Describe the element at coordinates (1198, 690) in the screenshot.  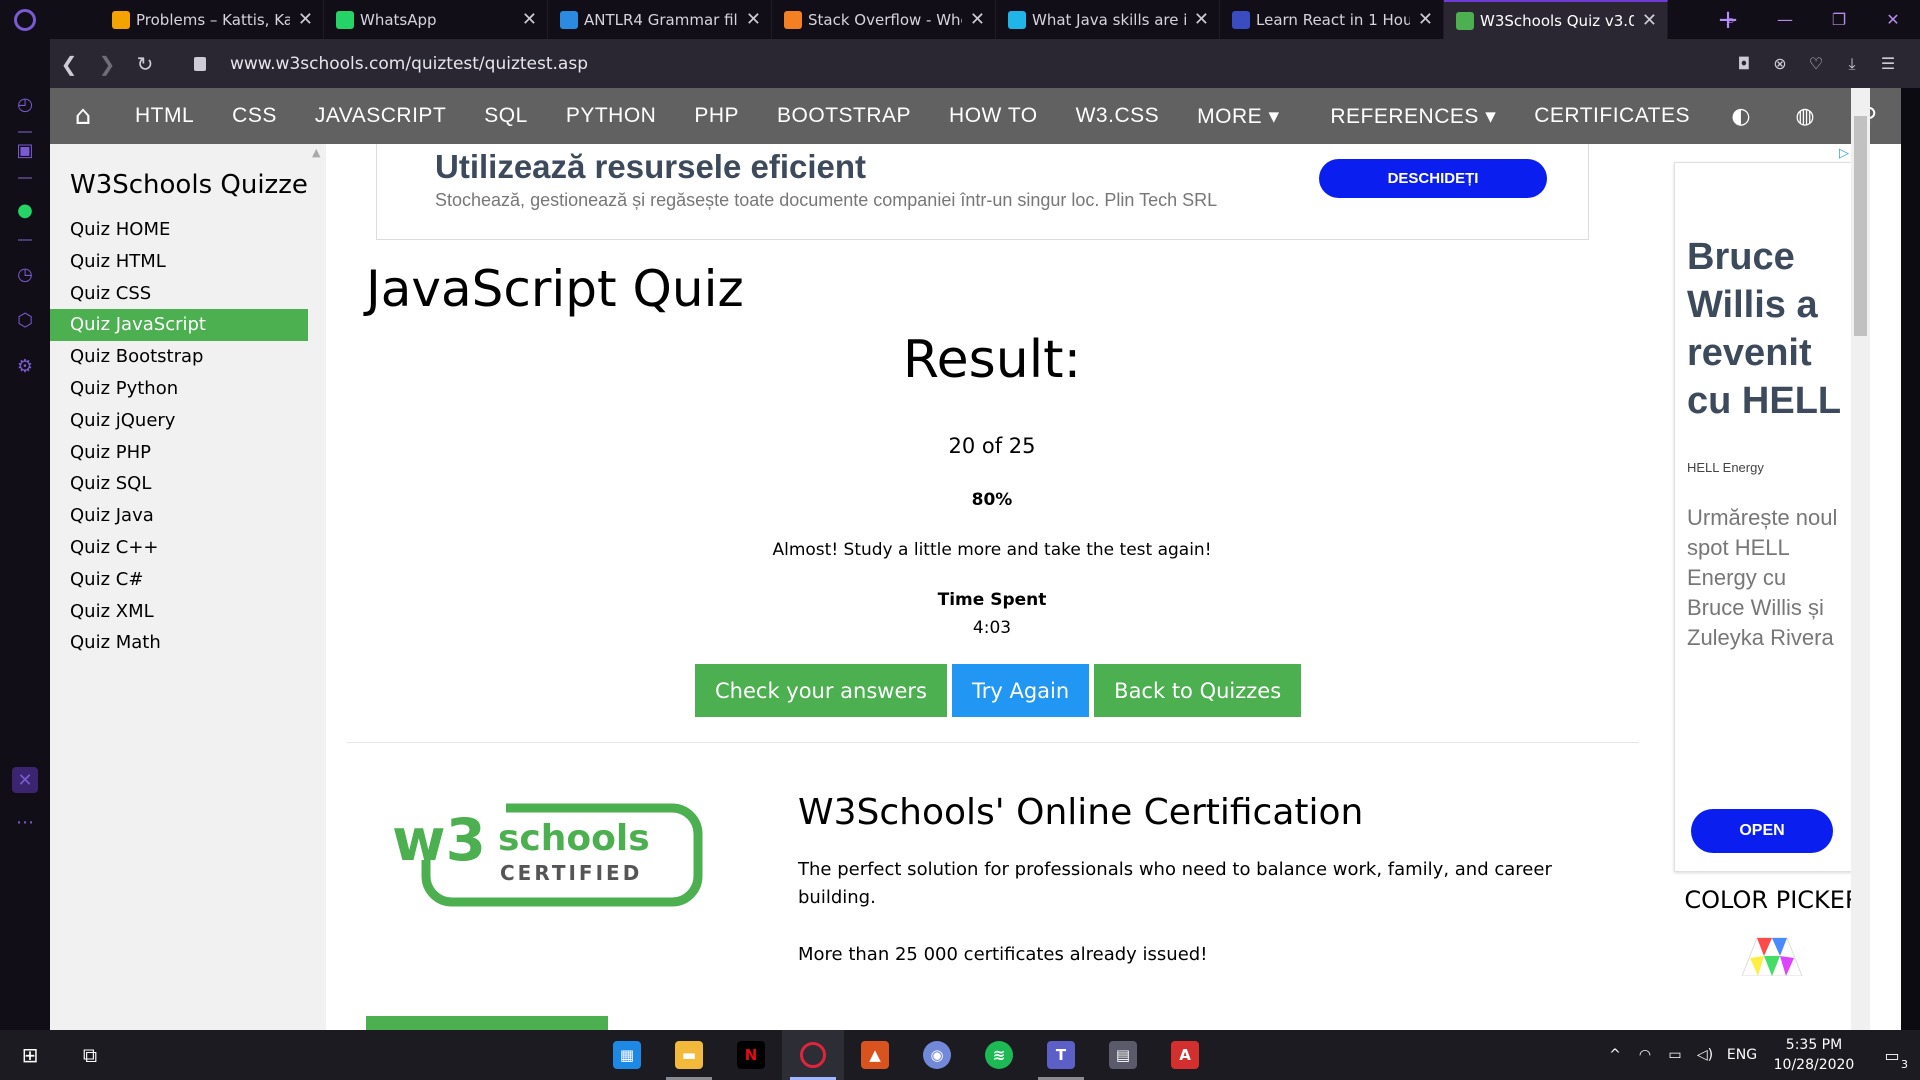
I see `back-to-quizzes-button: Back to Quizzes` at that location.